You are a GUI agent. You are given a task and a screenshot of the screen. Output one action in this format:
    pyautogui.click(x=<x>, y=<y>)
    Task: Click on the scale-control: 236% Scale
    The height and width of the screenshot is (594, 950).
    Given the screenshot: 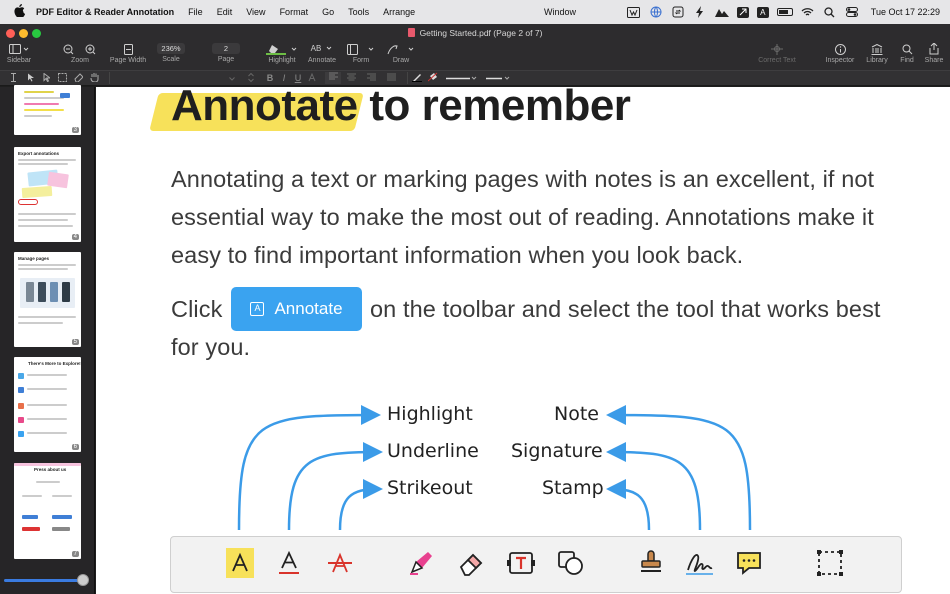 What is the action you would take?
    pyautogui.click(x=171, y=53)
    